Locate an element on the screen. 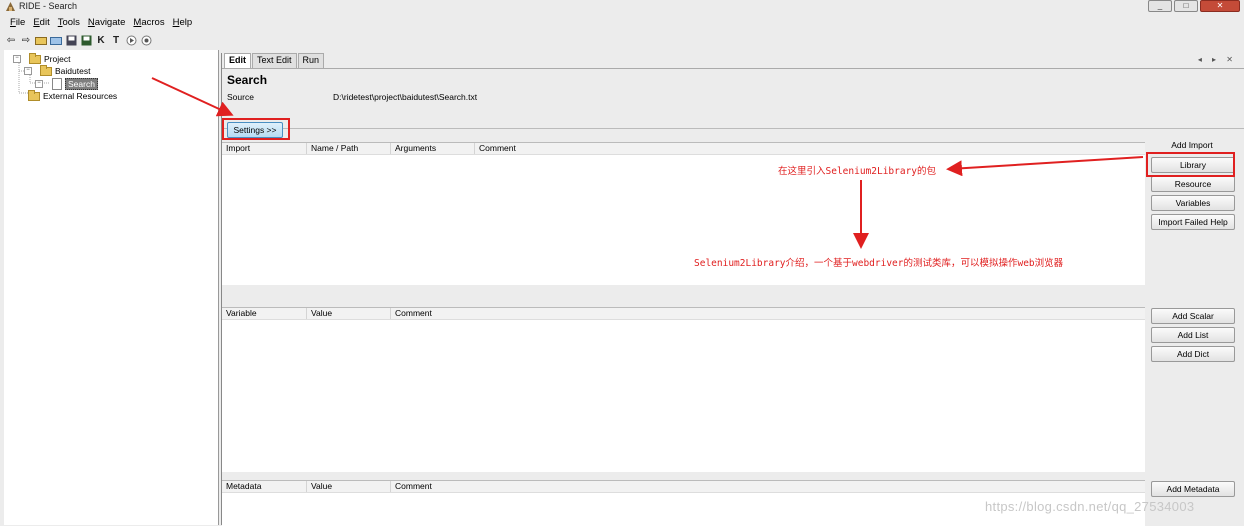 The image size is (1244, 526). menu-edit: Edit is located at coordinates (41, 23).